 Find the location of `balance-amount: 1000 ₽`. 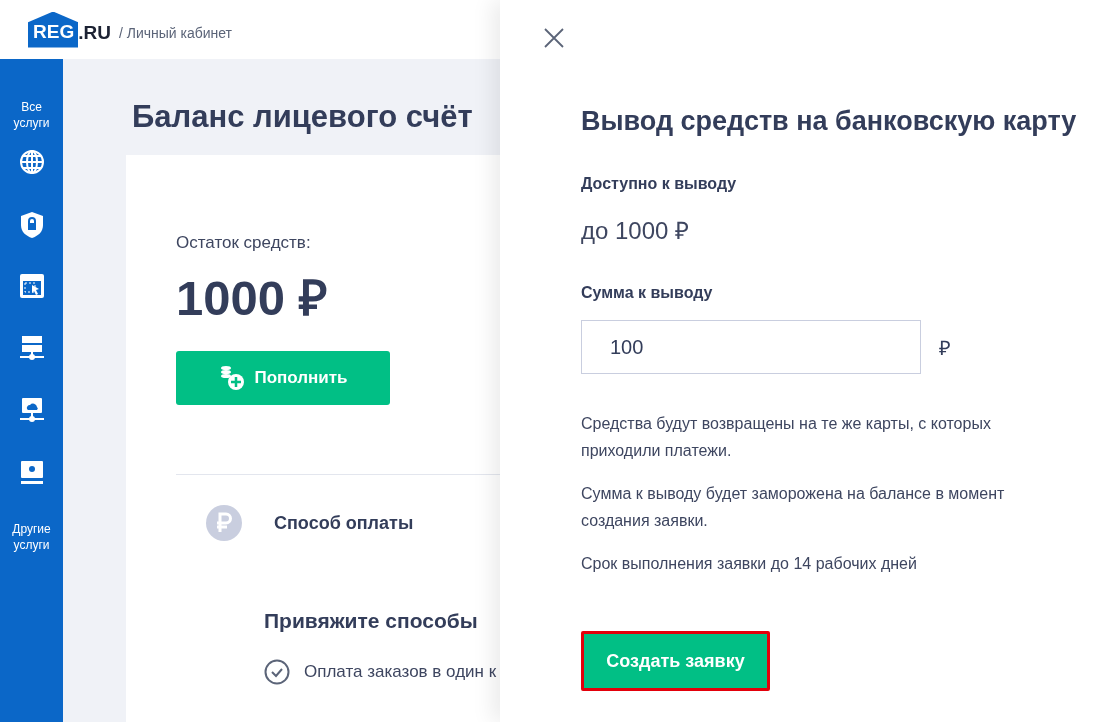

balance-amount: 1000 ₽ is located at coordinates (252, 298).